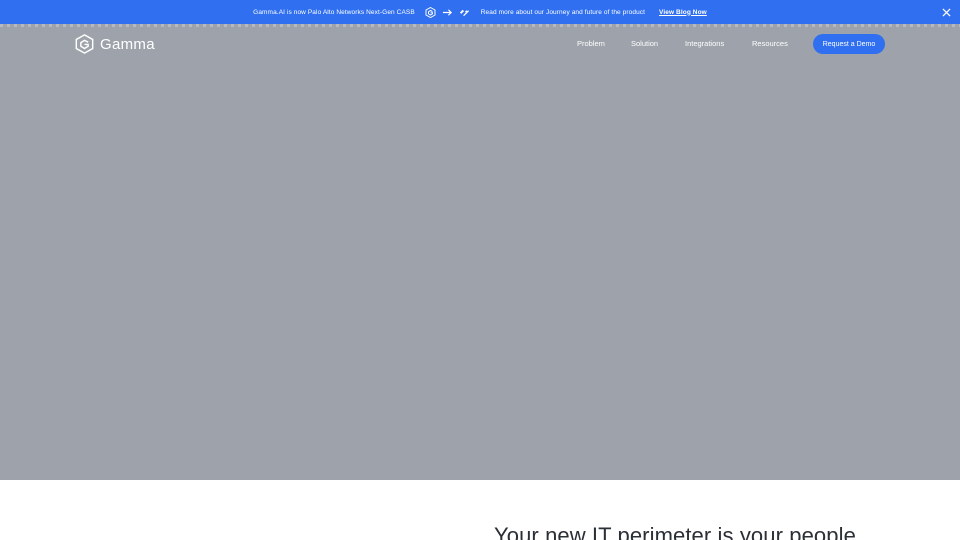 Image resolution: width=960 pixels, height=540 pixels. Describe the element at coordinates (465, 12) in the screenshot. I see `palo-alto-logo-icon` at that location.